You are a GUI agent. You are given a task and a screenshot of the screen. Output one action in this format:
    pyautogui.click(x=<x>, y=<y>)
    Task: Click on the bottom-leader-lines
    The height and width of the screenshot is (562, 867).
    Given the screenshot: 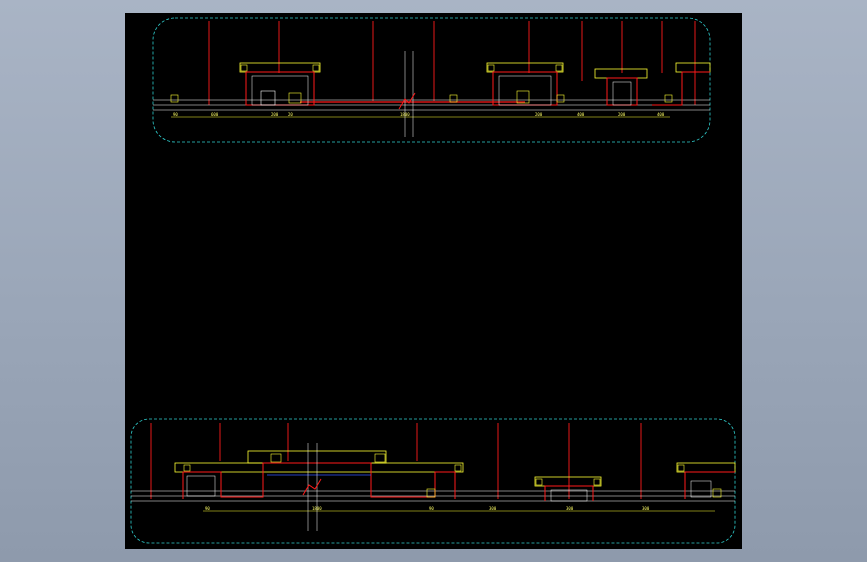 What is the action you would take?
    pyautogui.click(x=396, y=461)
    